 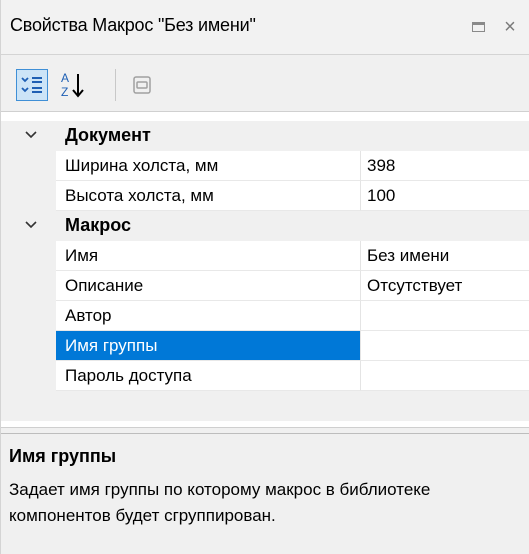 I want to click on categorized-button, so click(x=32, y=85).